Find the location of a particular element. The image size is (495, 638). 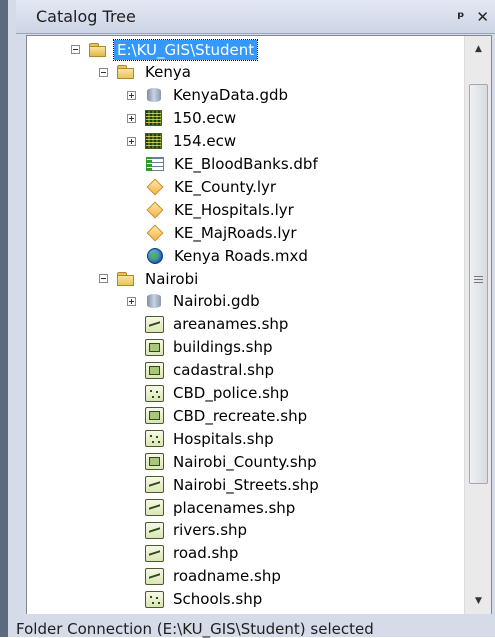

tree-item: Nairobi.gdb is located at coordinates (195, 301).